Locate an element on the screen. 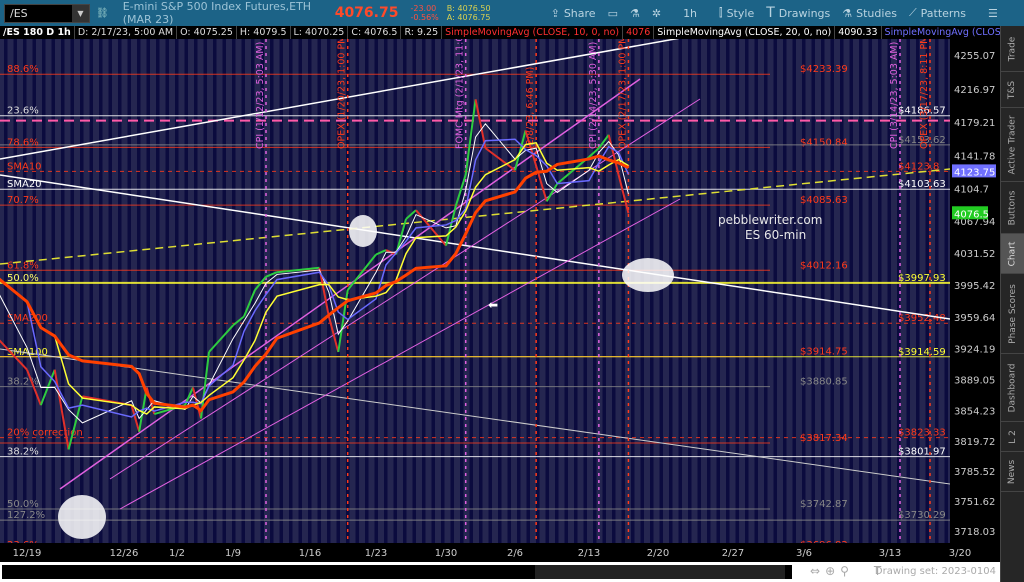 Image resolution: width=1024 pixels, height=582 pixels. share-label: Share is located at coordinates (579, 13).